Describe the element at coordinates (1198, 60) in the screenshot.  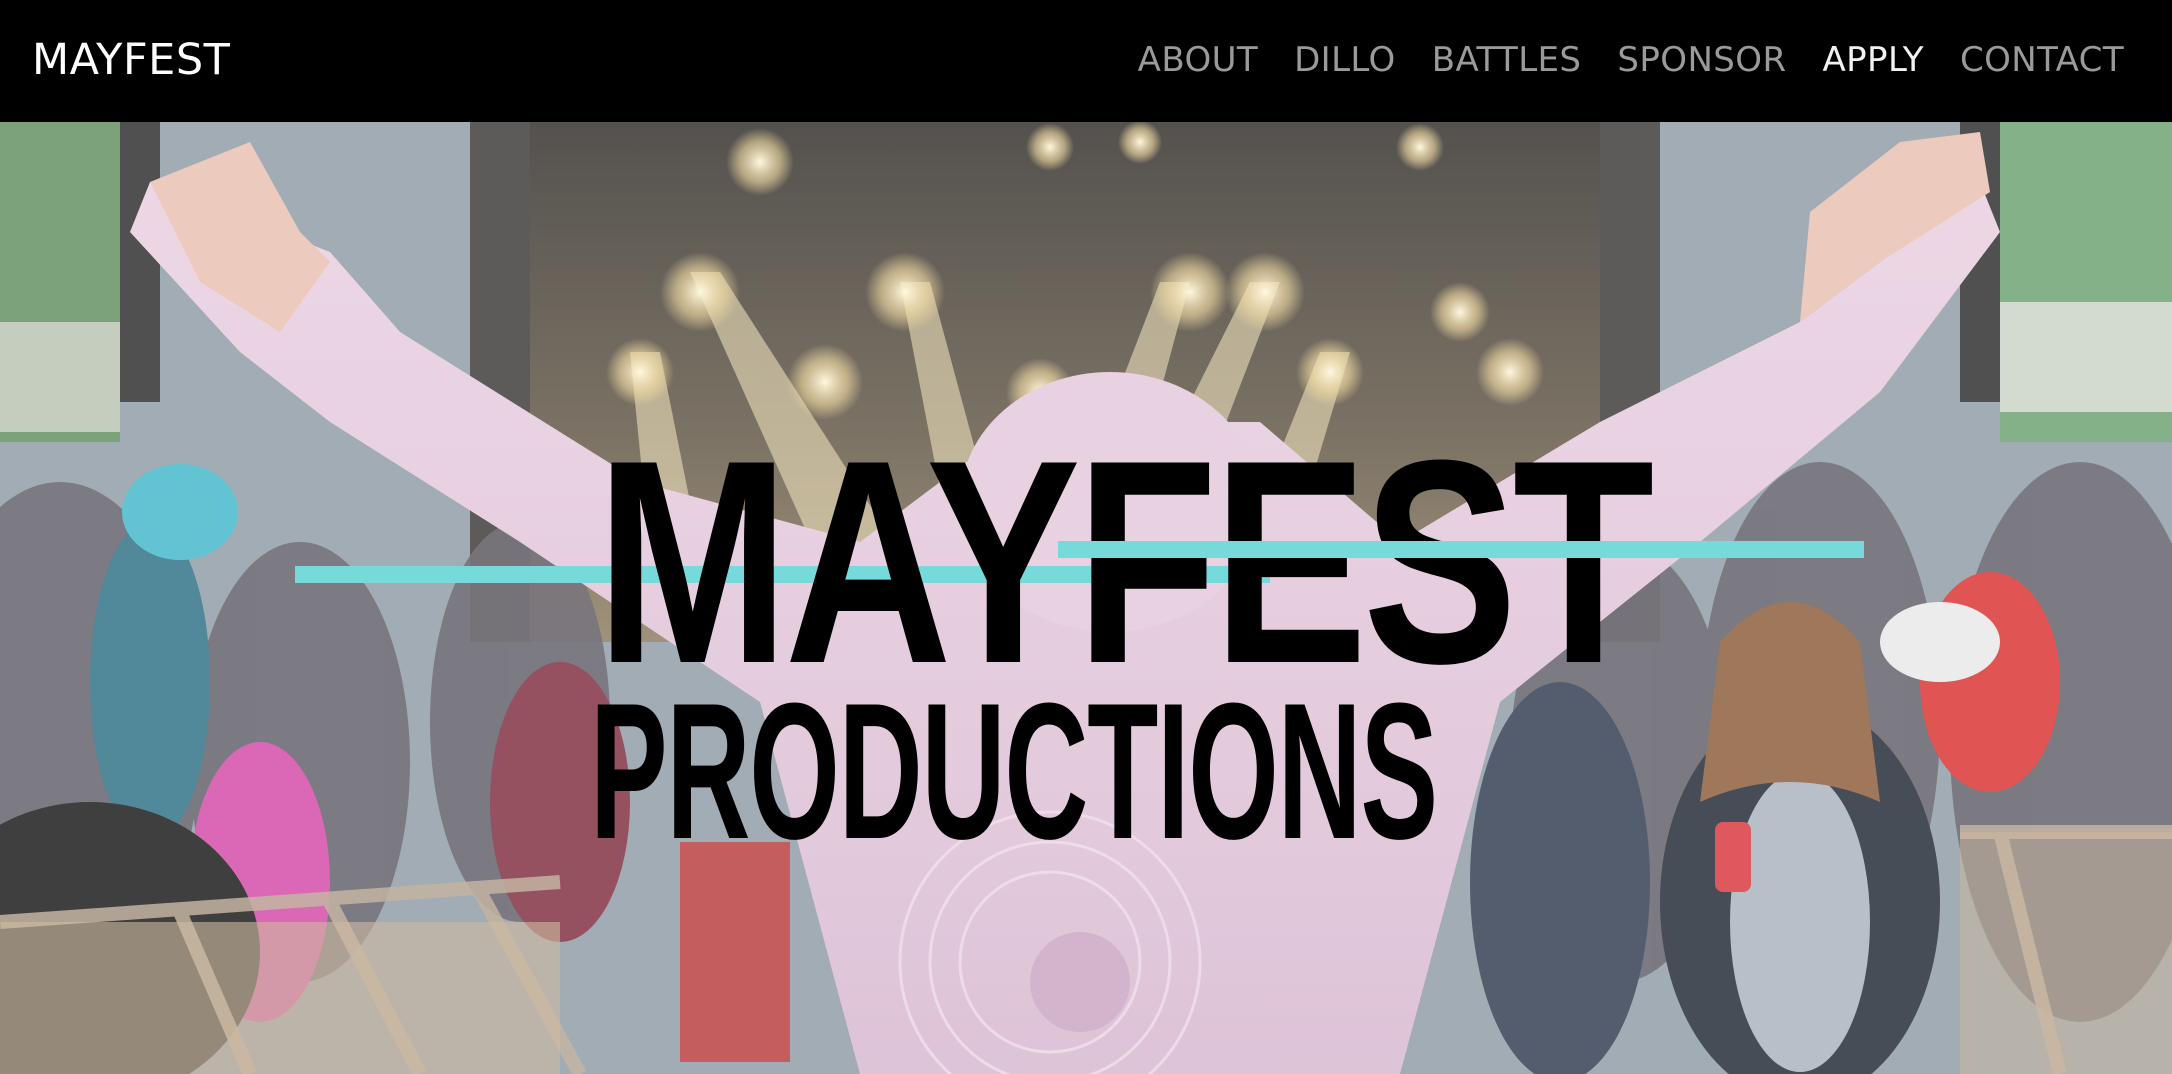
I see `nav-link-about: ABOUT` at that location.